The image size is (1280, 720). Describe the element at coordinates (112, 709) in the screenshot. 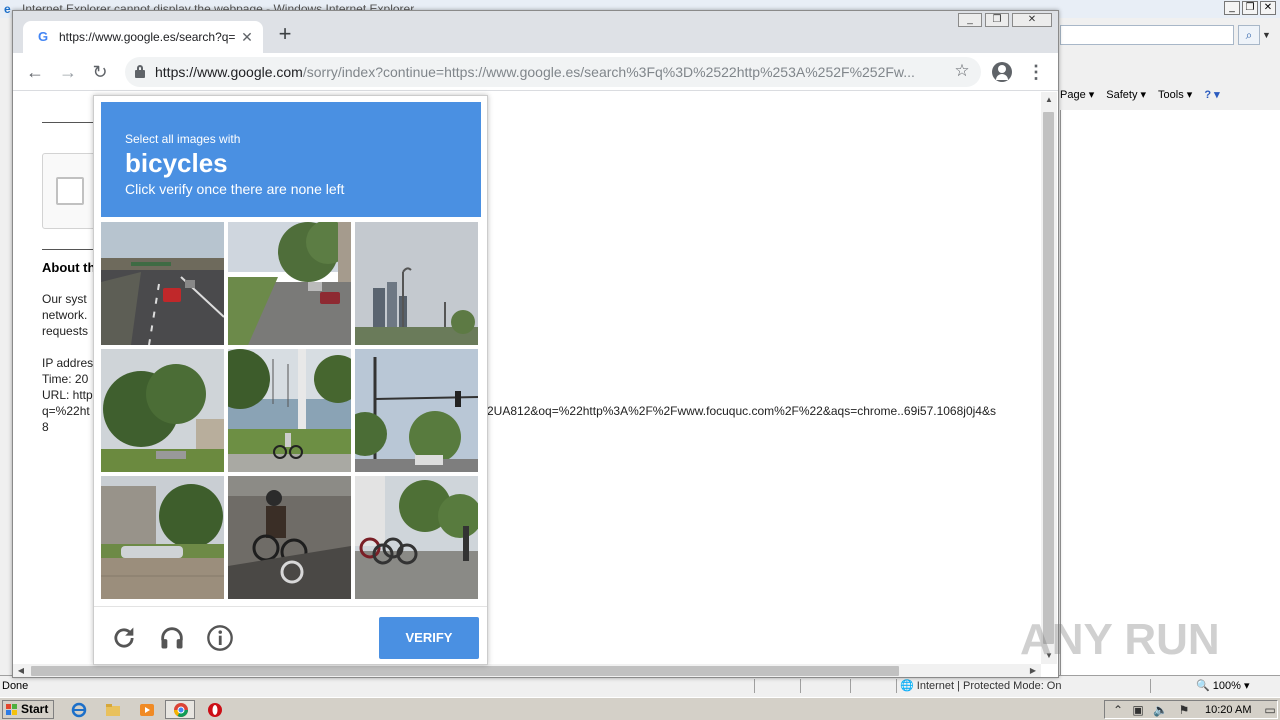

I see `taskbar-explorer-icon` at that location.